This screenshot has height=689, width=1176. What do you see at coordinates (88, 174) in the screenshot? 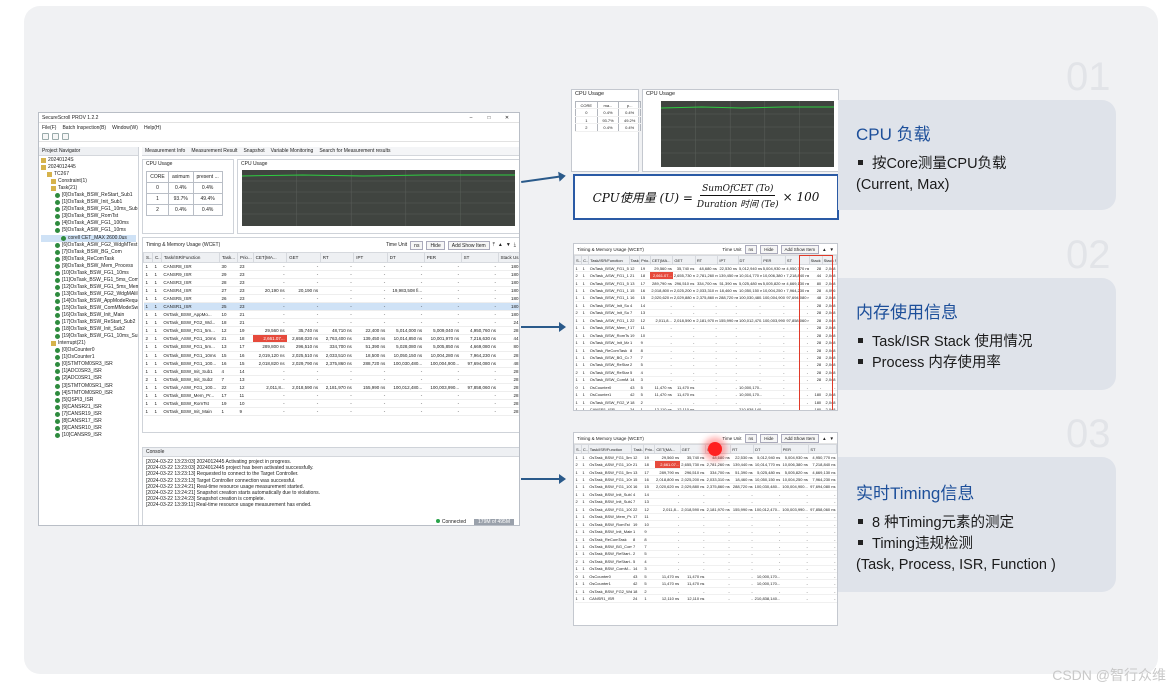
I see `tree-item: TC267` at bounding box center [88, 174].